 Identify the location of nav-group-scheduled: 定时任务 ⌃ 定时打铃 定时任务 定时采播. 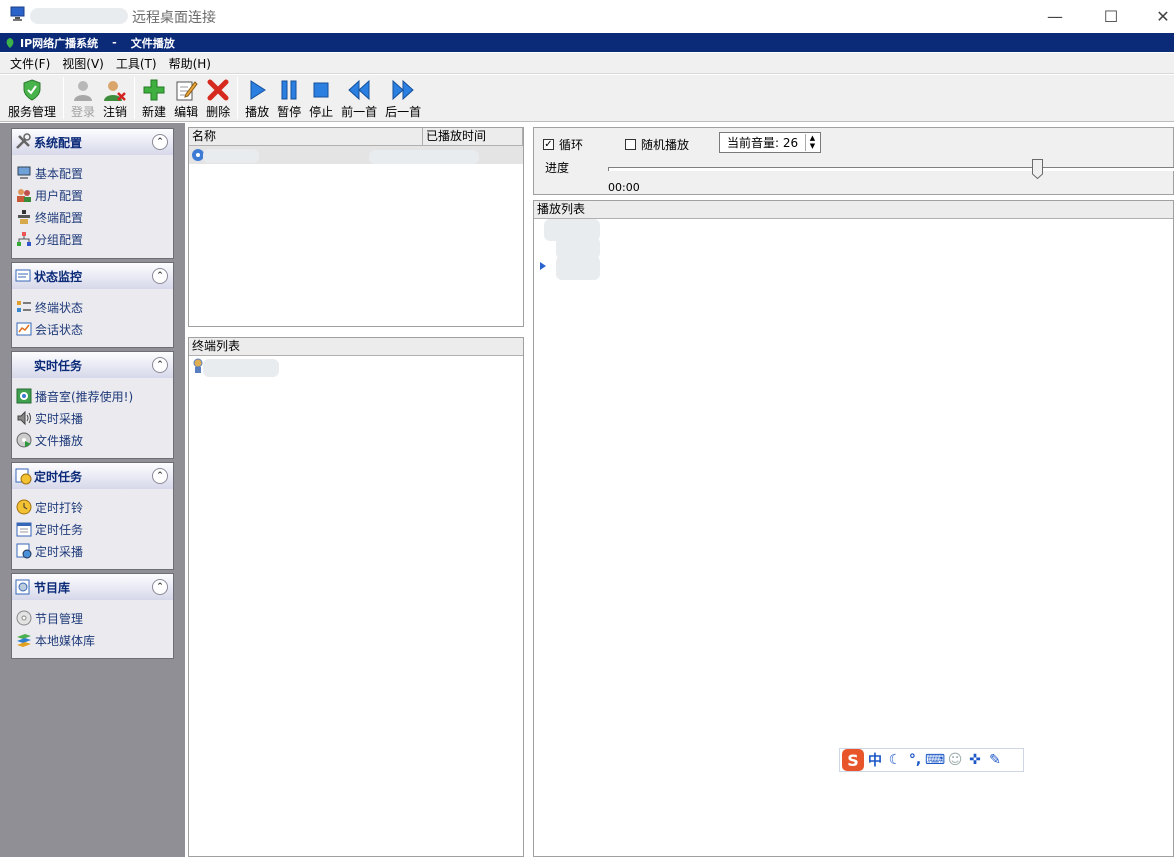
(92, 516).